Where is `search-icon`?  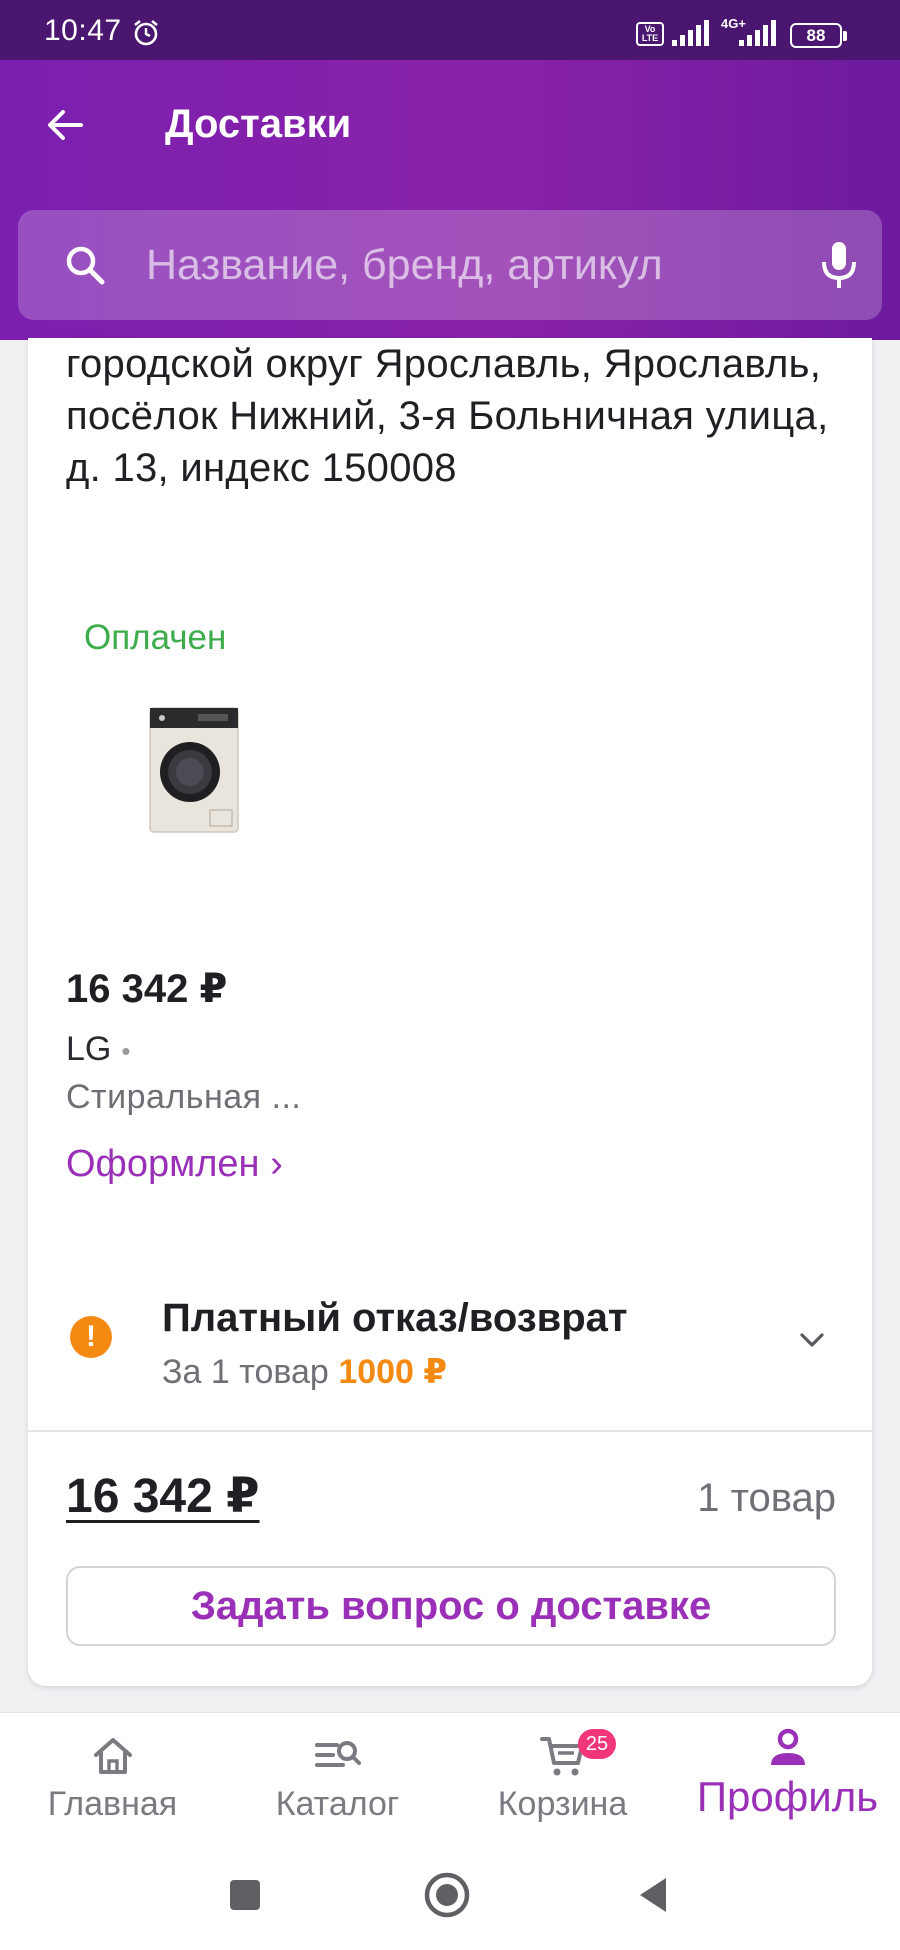
search-icon is located at coordinates (85, 265).